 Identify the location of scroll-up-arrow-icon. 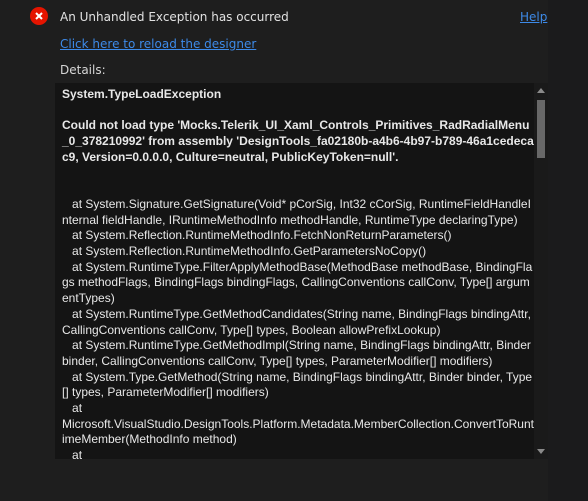
(541, 90).